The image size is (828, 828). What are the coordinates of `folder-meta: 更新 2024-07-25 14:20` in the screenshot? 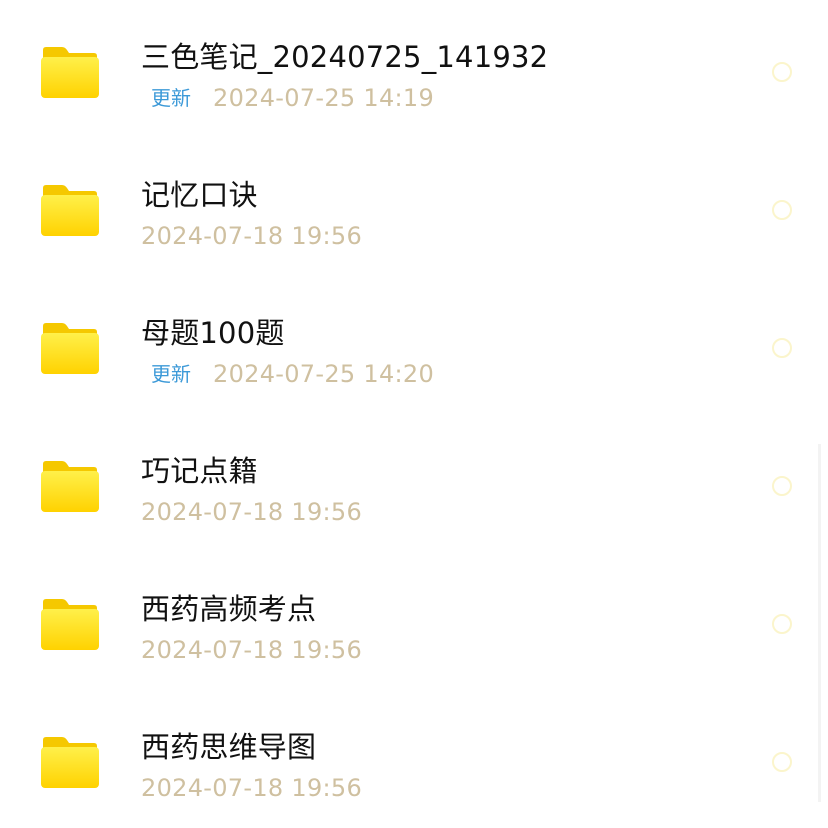 It's located at (287, 374).